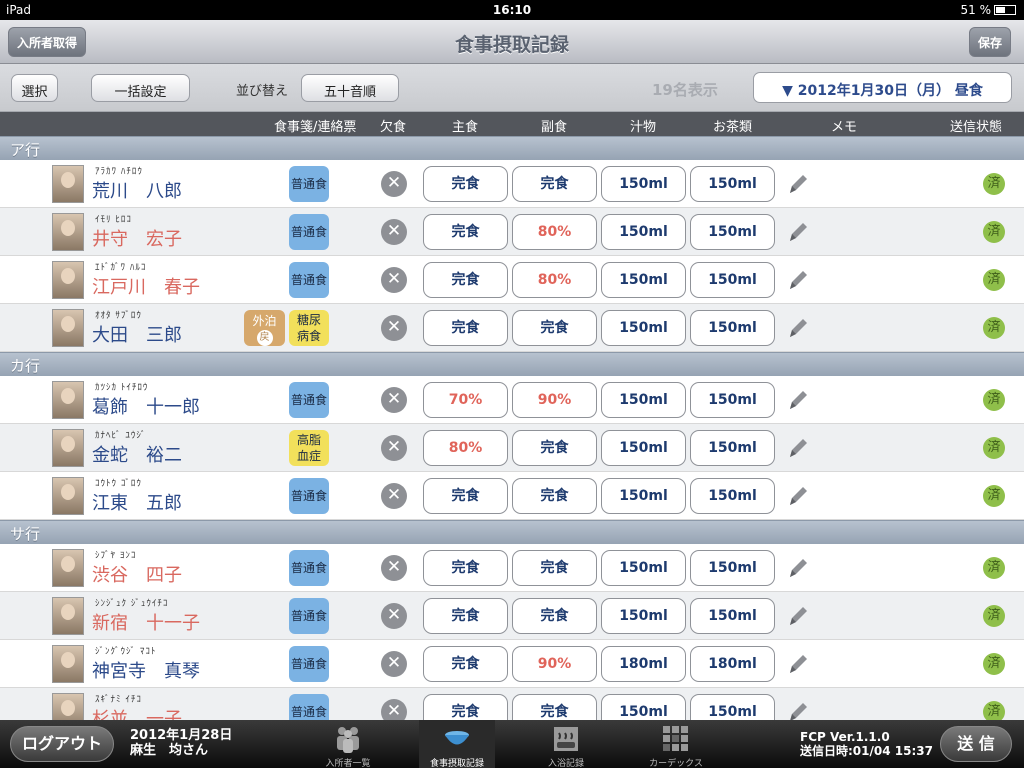 The width and height of the screenshot is (1024, 769). I want to click on resident-row: ｶﾂｼｶ ﾄｲﾁﾛｳ 葛飾 十一郎 普通食 ✕ 70% 90% 150ml 150ml 済, so click(512, 400).